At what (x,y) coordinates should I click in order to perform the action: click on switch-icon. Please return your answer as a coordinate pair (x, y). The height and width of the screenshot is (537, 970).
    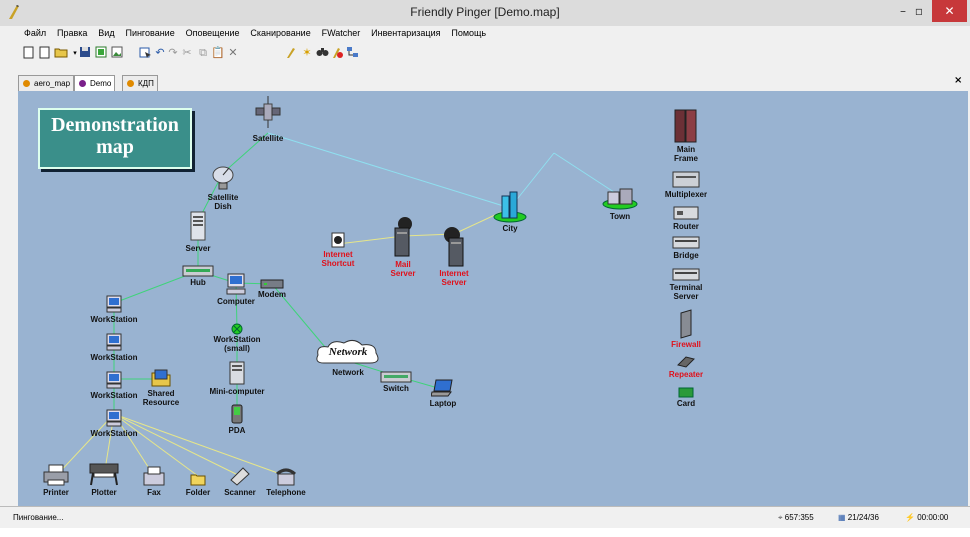
    Looking at the image, I should click on (396, 377).